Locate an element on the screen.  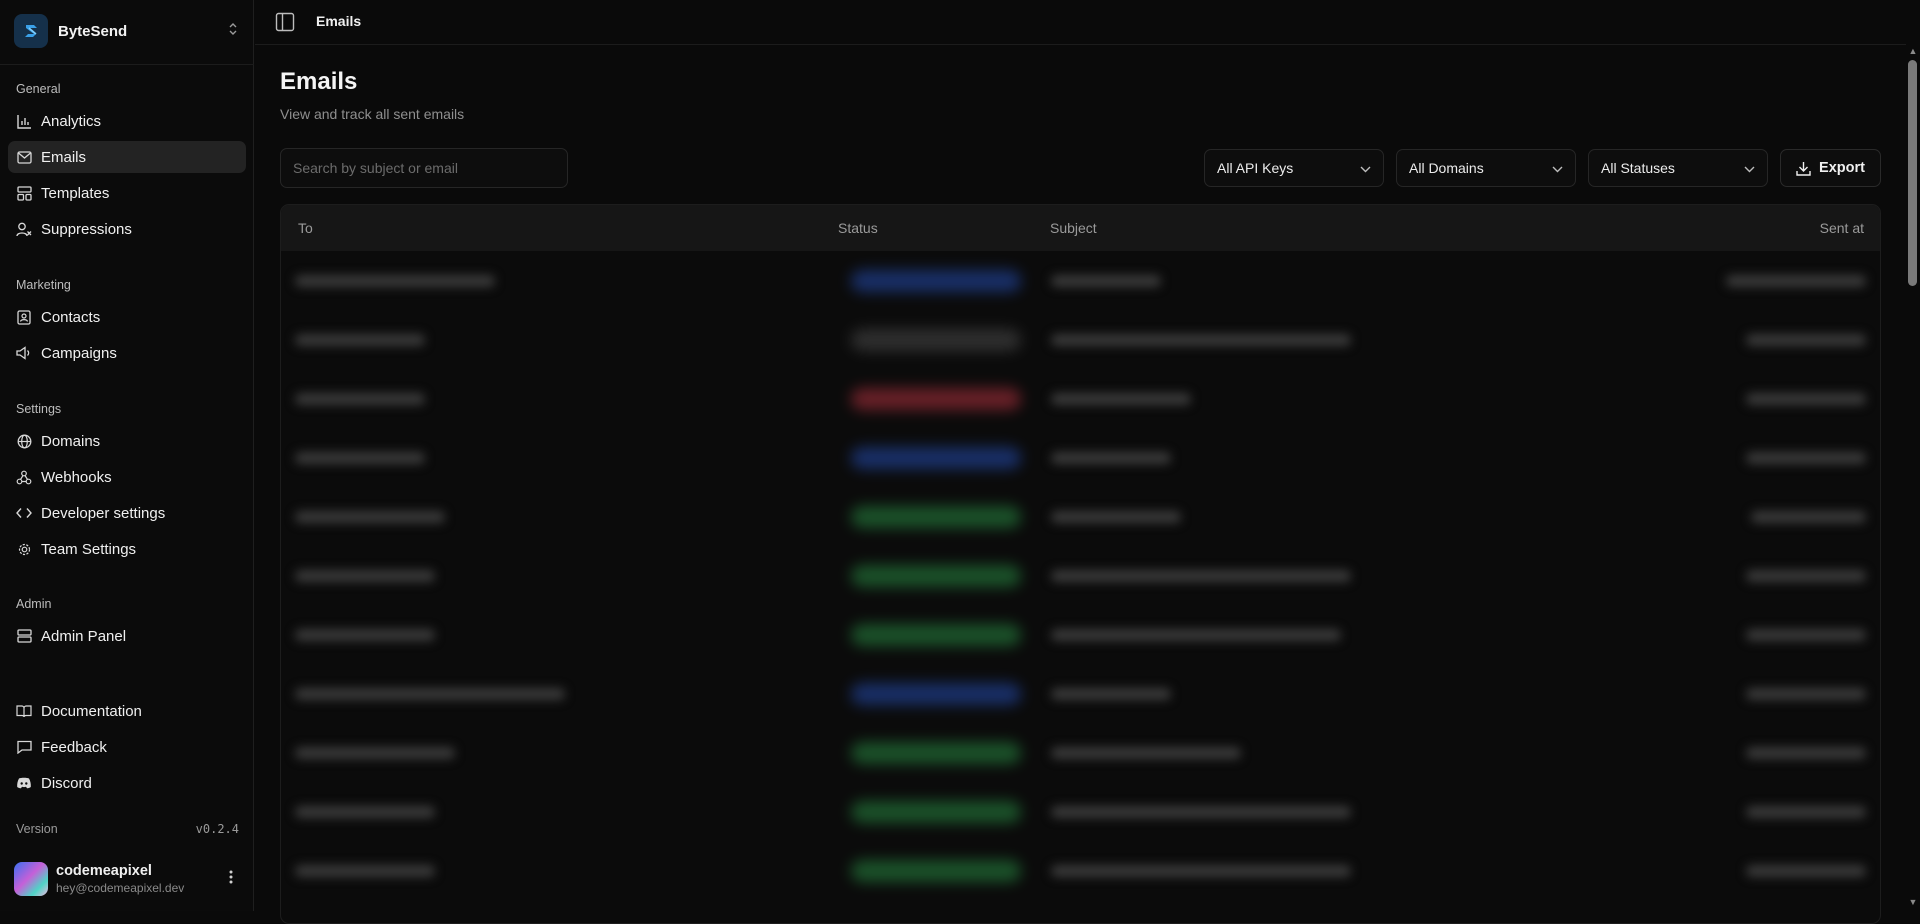
team-switcher: ByteSend is located at coordinates (126, 31).